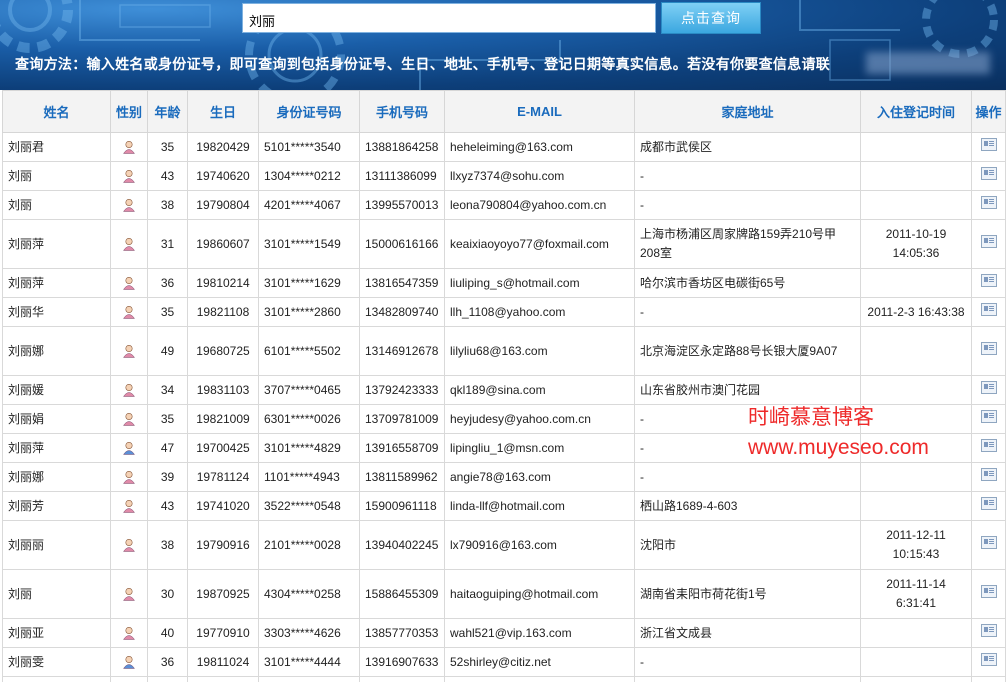  What do you see at coordinates (539, 283) in the screenshot?
I see `cell-email: liuliping_s@hotmail.com` at bounding box center [539, 283].